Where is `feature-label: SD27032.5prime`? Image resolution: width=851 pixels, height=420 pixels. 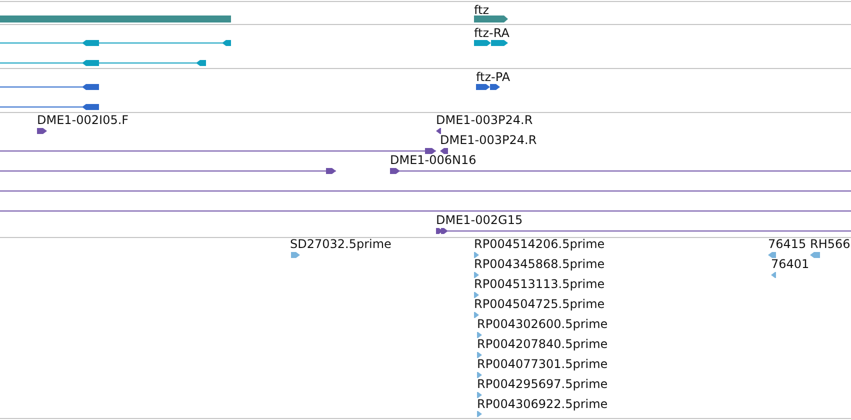 feature-label: SD27032.5prime is located at coordinates (341, 244).